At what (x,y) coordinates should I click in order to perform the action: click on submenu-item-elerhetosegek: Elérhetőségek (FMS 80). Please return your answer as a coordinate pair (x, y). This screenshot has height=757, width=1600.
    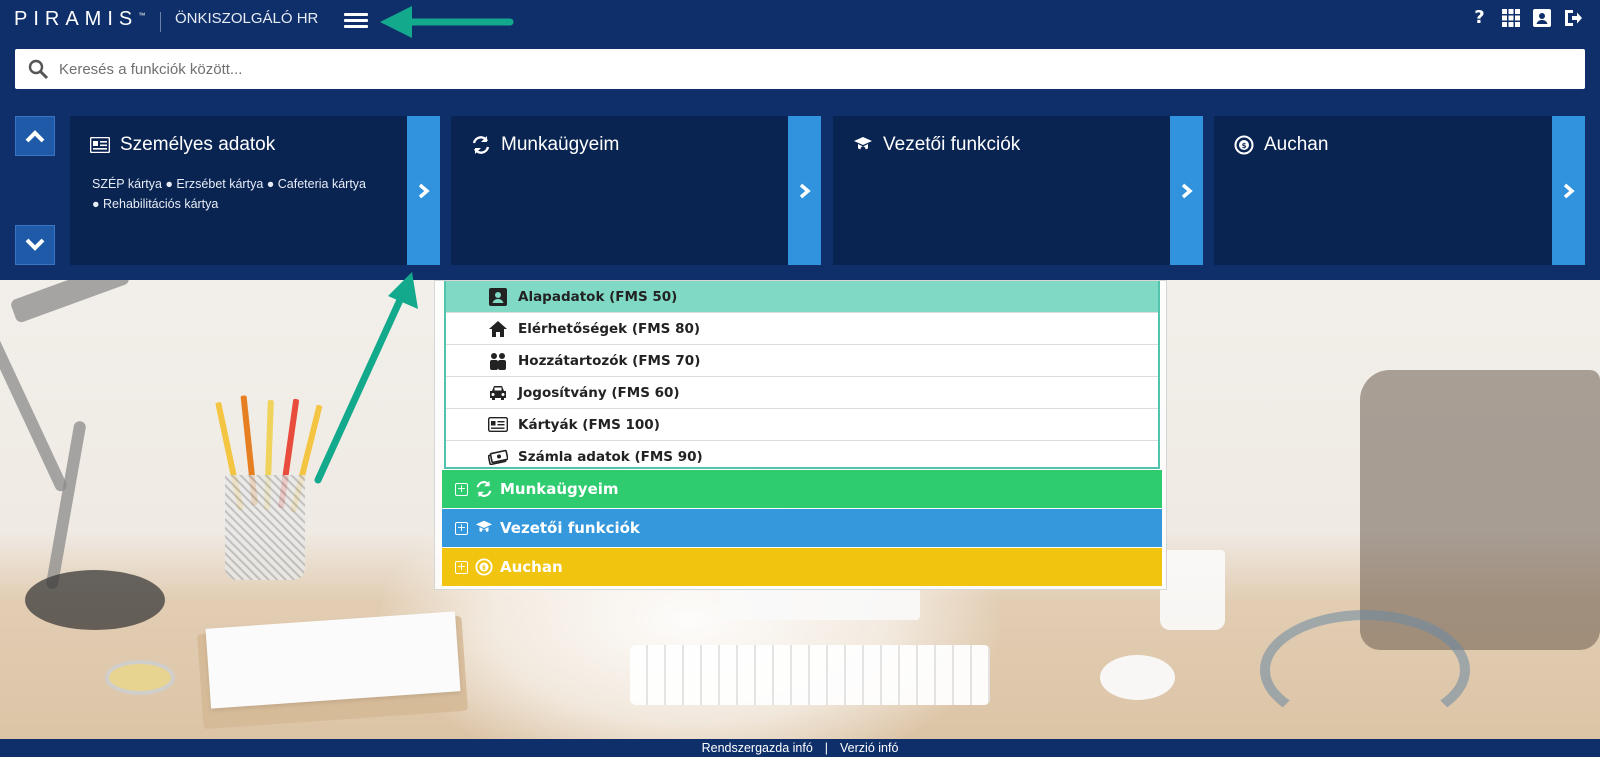
    Looking at the image, I should click on (802, 329).